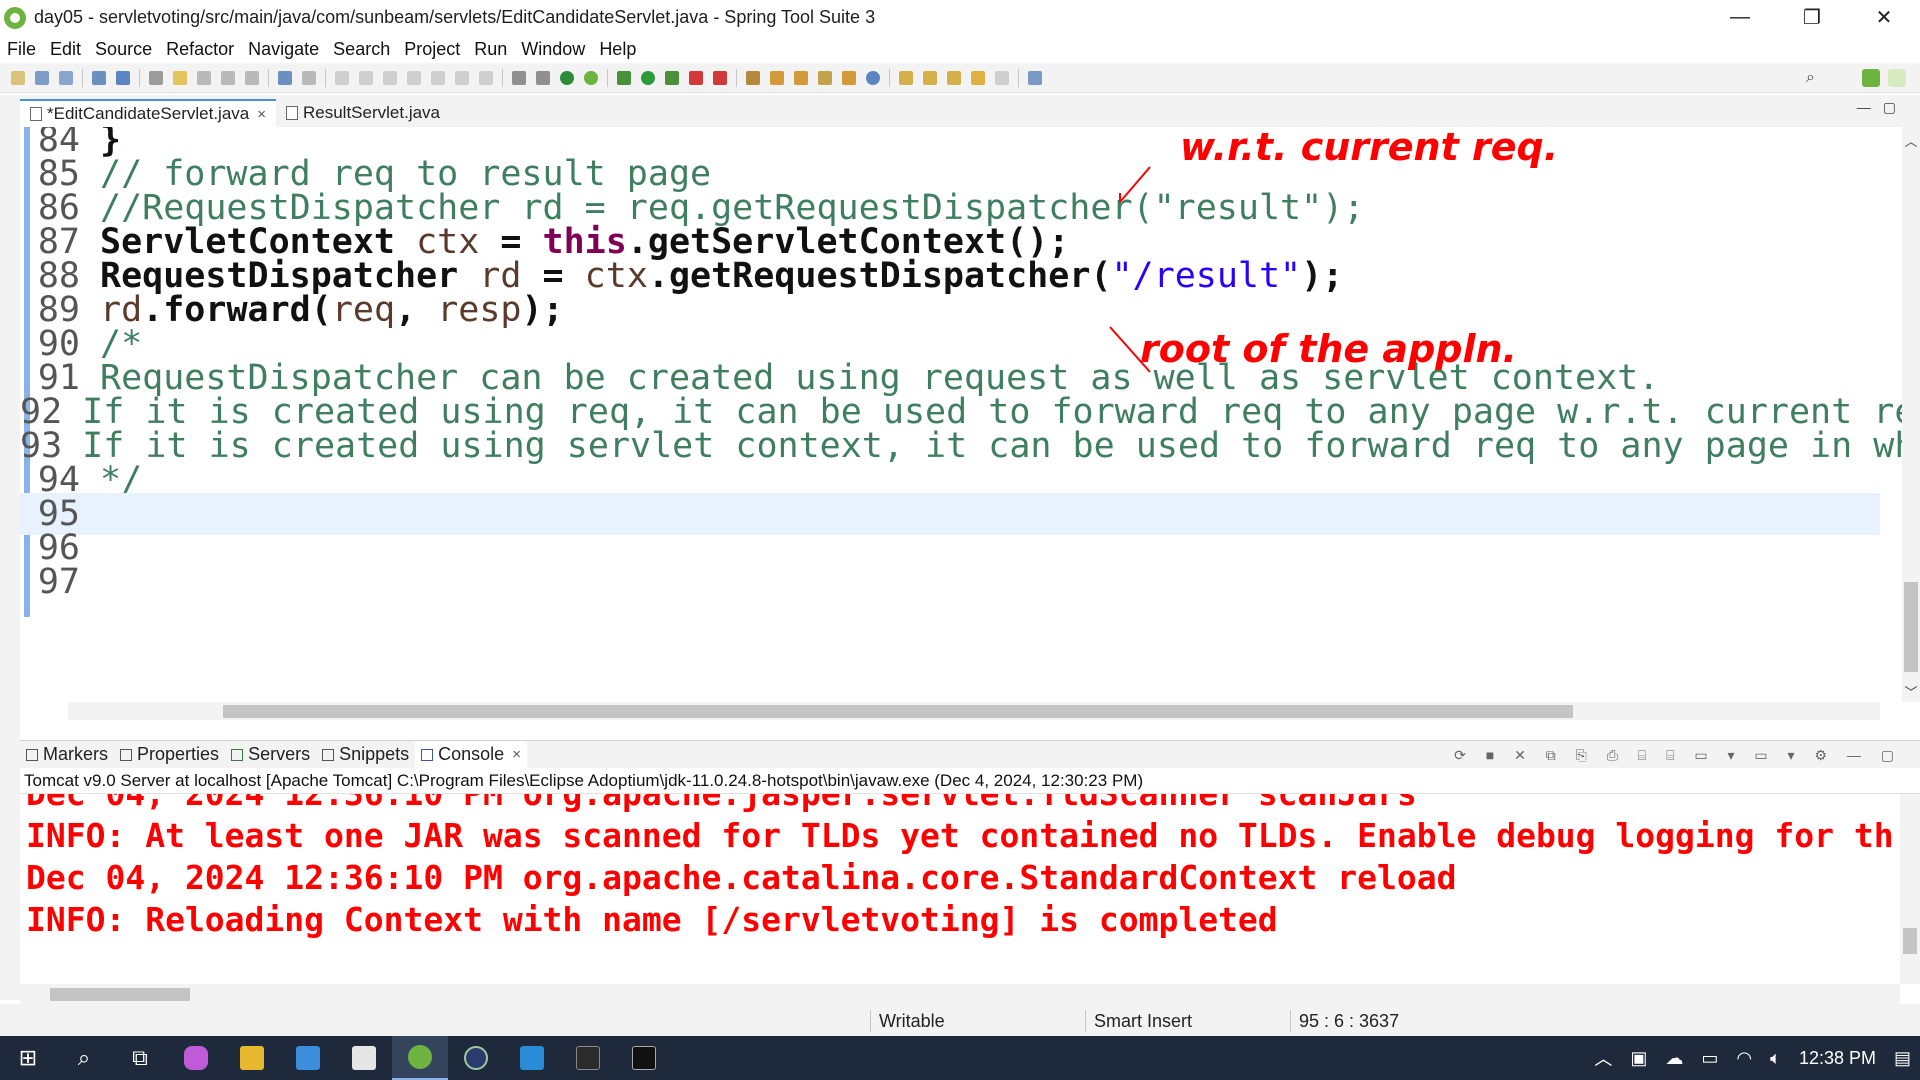  What do you see at coordinates (1002, 77) in the screenshot?
I see `forward-icon` at bounding box center [1002, 77].